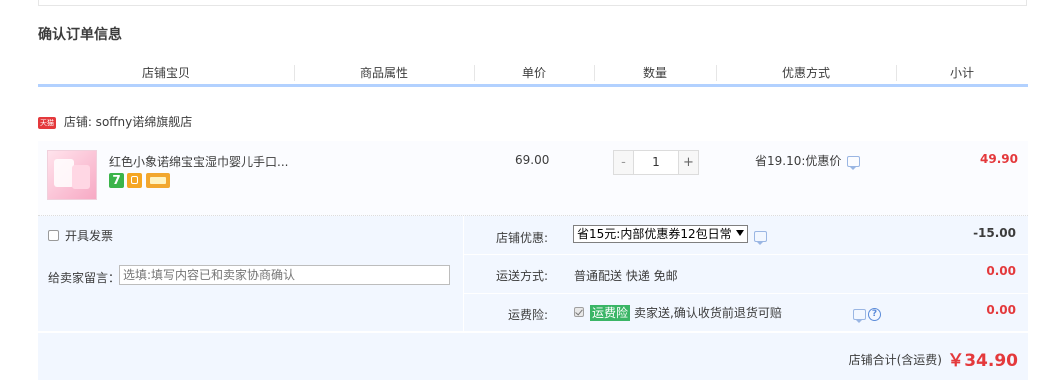 Image resolution: width=1046 pixels, height=380 pixels. What do you see at coordinates (579, 312) in the screenshot?
I see `insurance-checkbox` at bounding box center [579, 312].